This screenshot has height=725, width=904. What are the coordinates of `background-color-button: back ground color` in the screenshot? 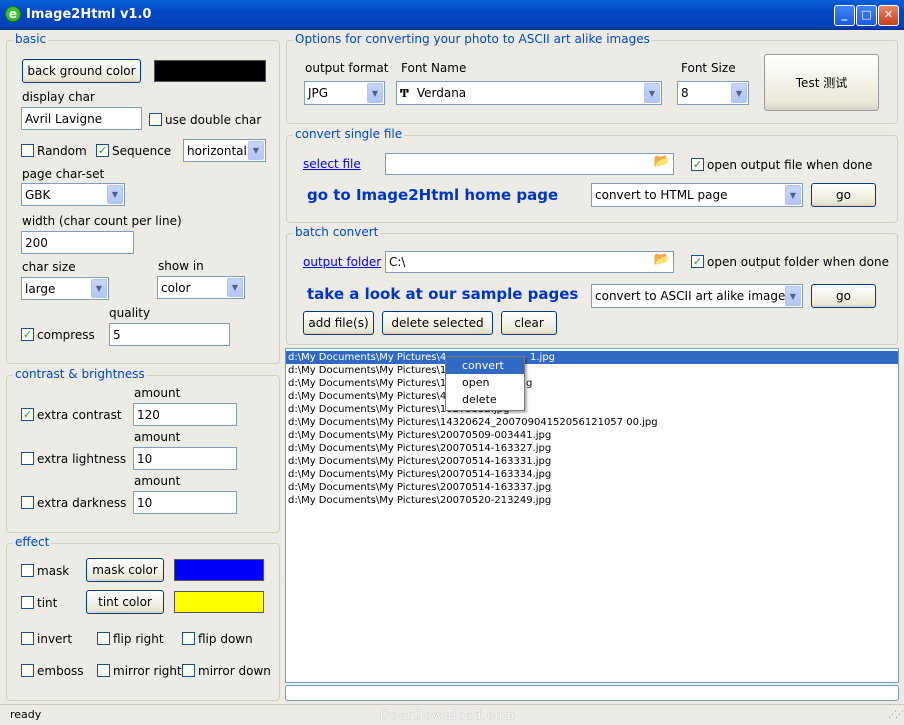 It's located at (81, 71).